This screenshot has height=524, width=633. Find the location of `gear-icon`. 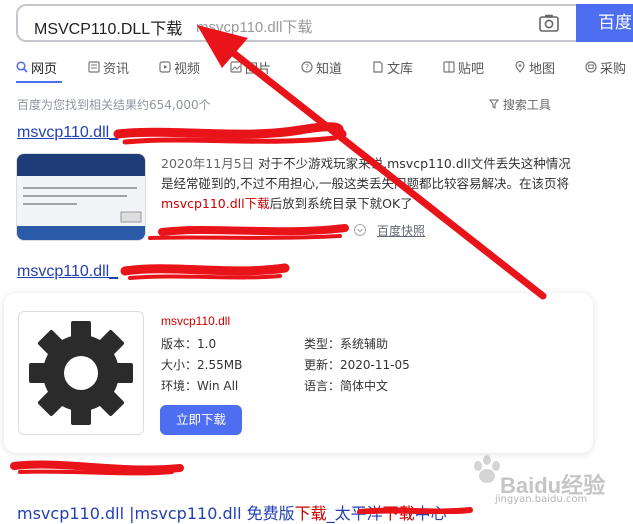

gear-icon is located at coordinates (81, 373).